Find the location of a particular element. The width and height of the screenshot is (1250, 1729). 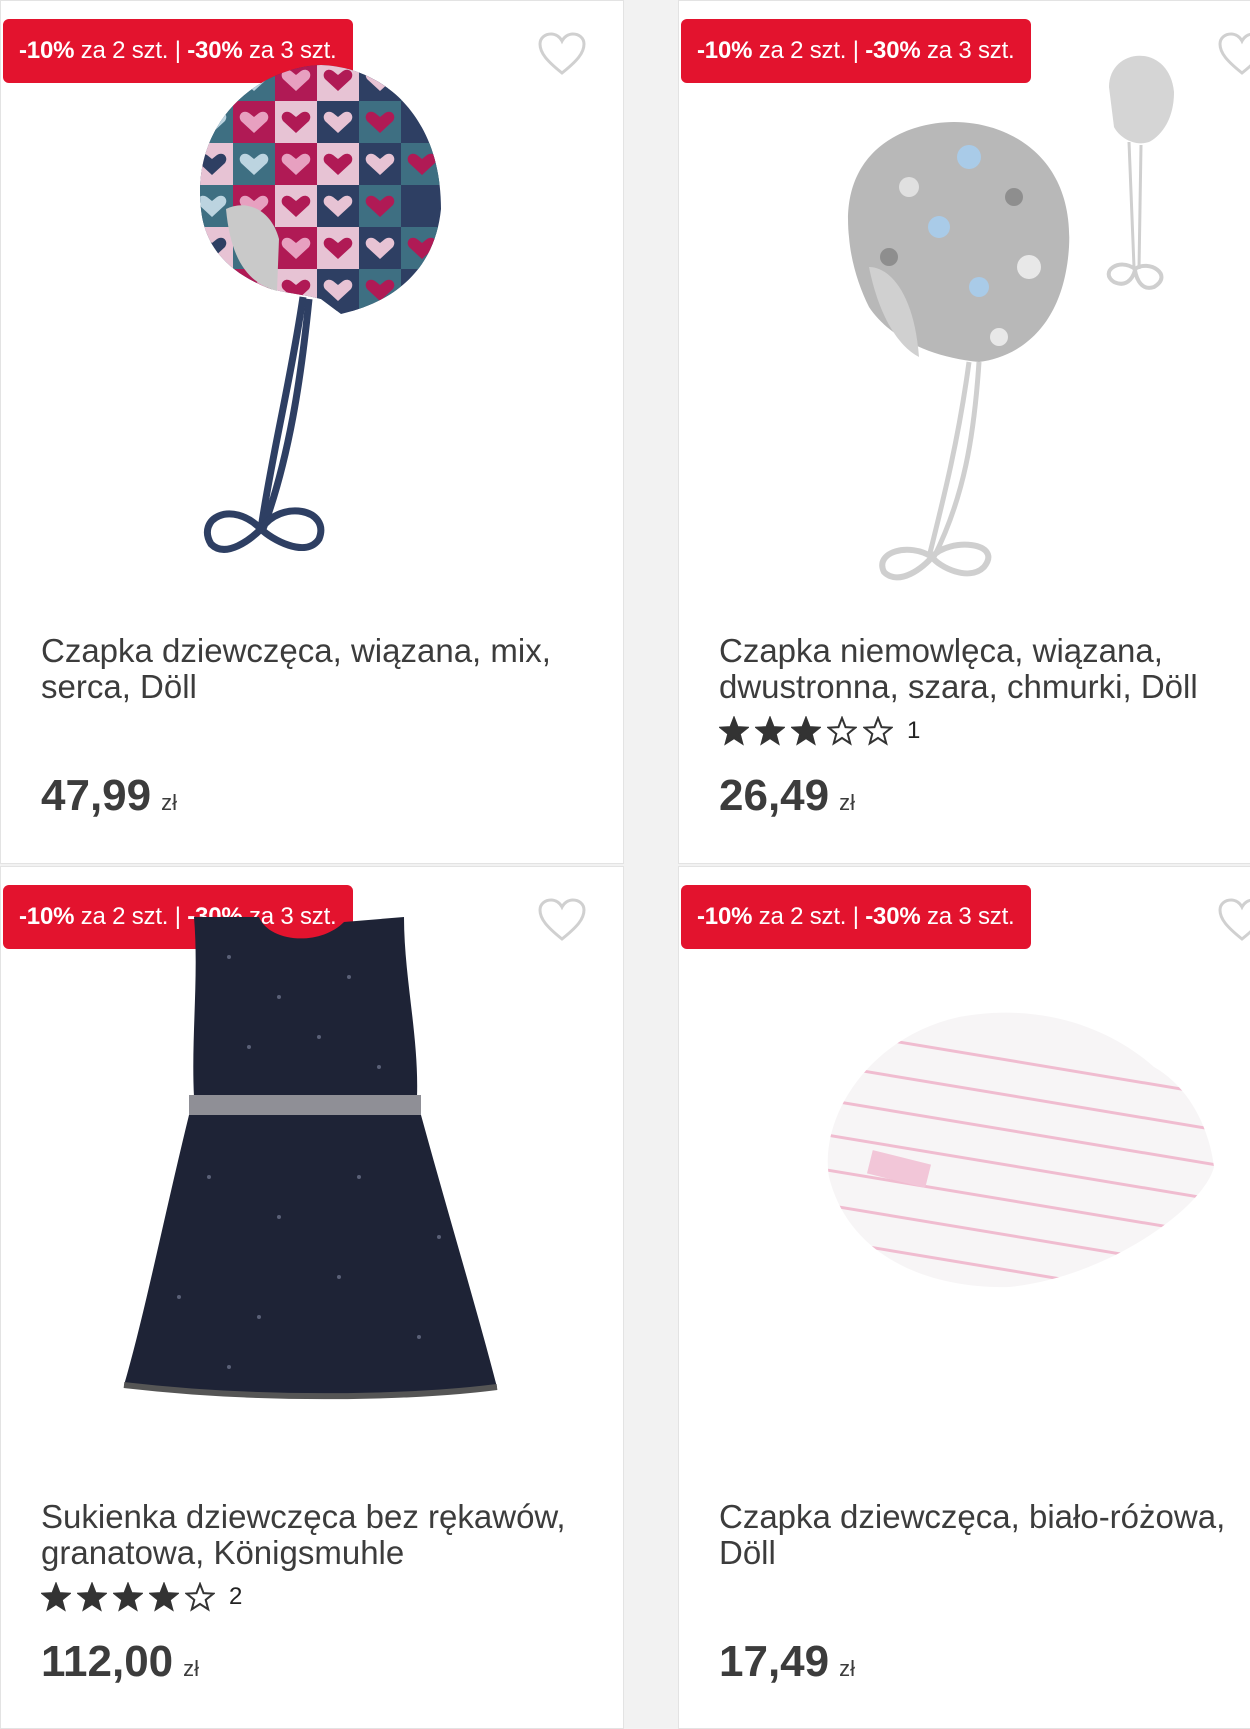

price-amount: 17,49 is located at coordinates (774, 1661).